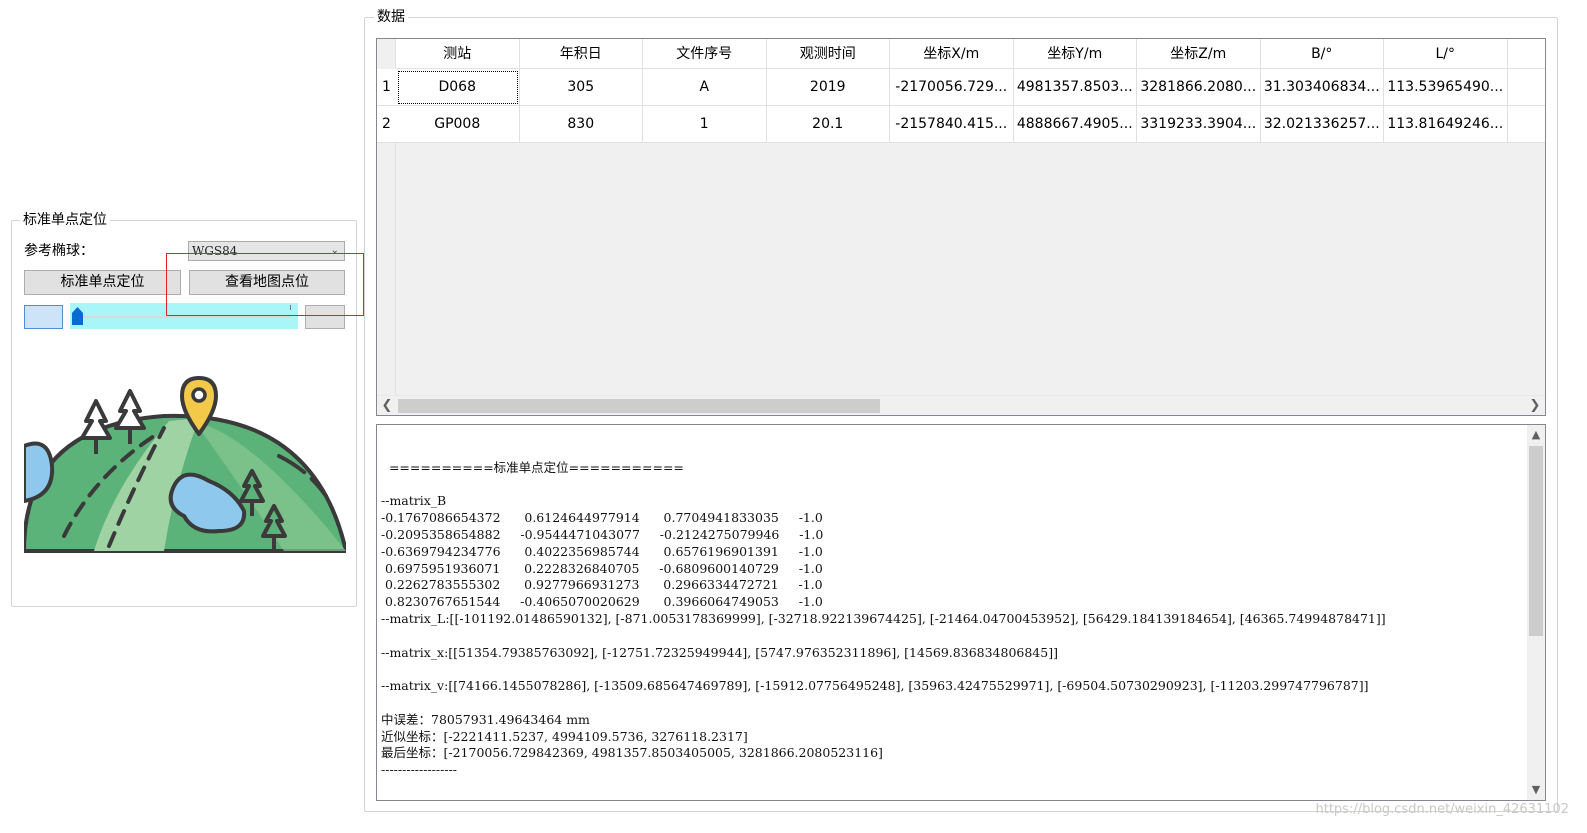 The image size is (1587, 833). What do you see at coordinates (705, 87) in the screenshot?
I see `table-cell: A` at bounding box center [705, 87].